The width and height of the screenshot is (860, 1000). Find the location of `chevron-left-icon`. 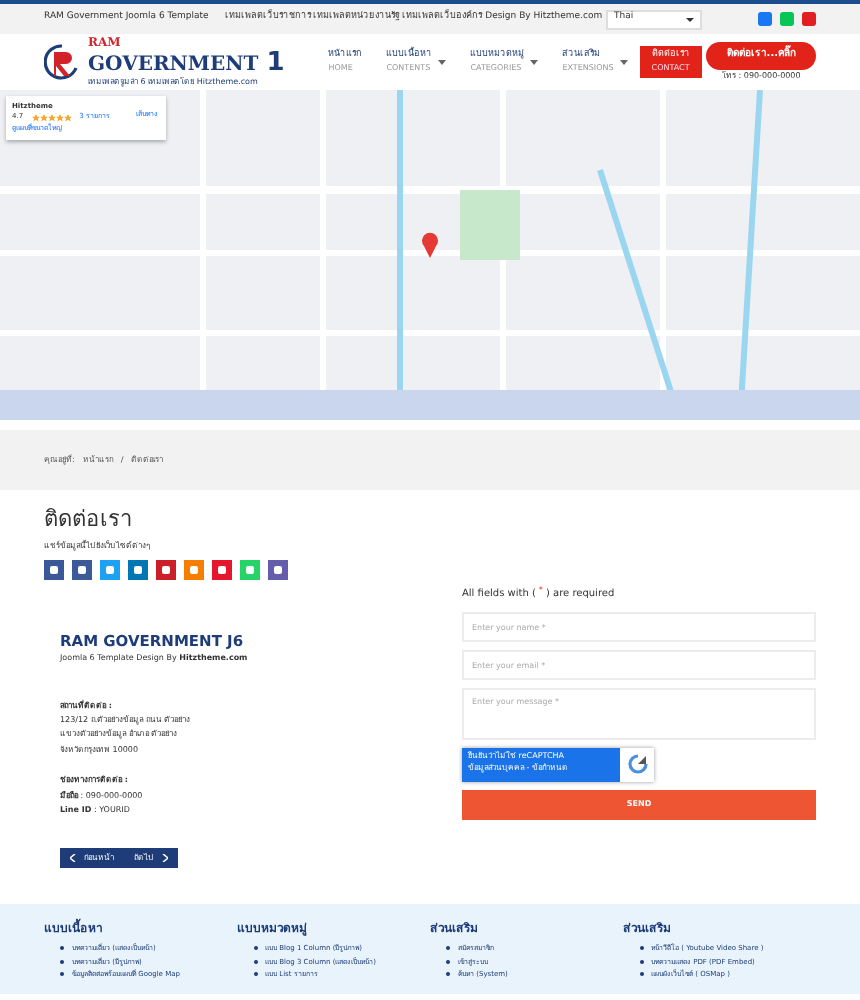

chevron-left-icon is located at coordinates (73, 858).